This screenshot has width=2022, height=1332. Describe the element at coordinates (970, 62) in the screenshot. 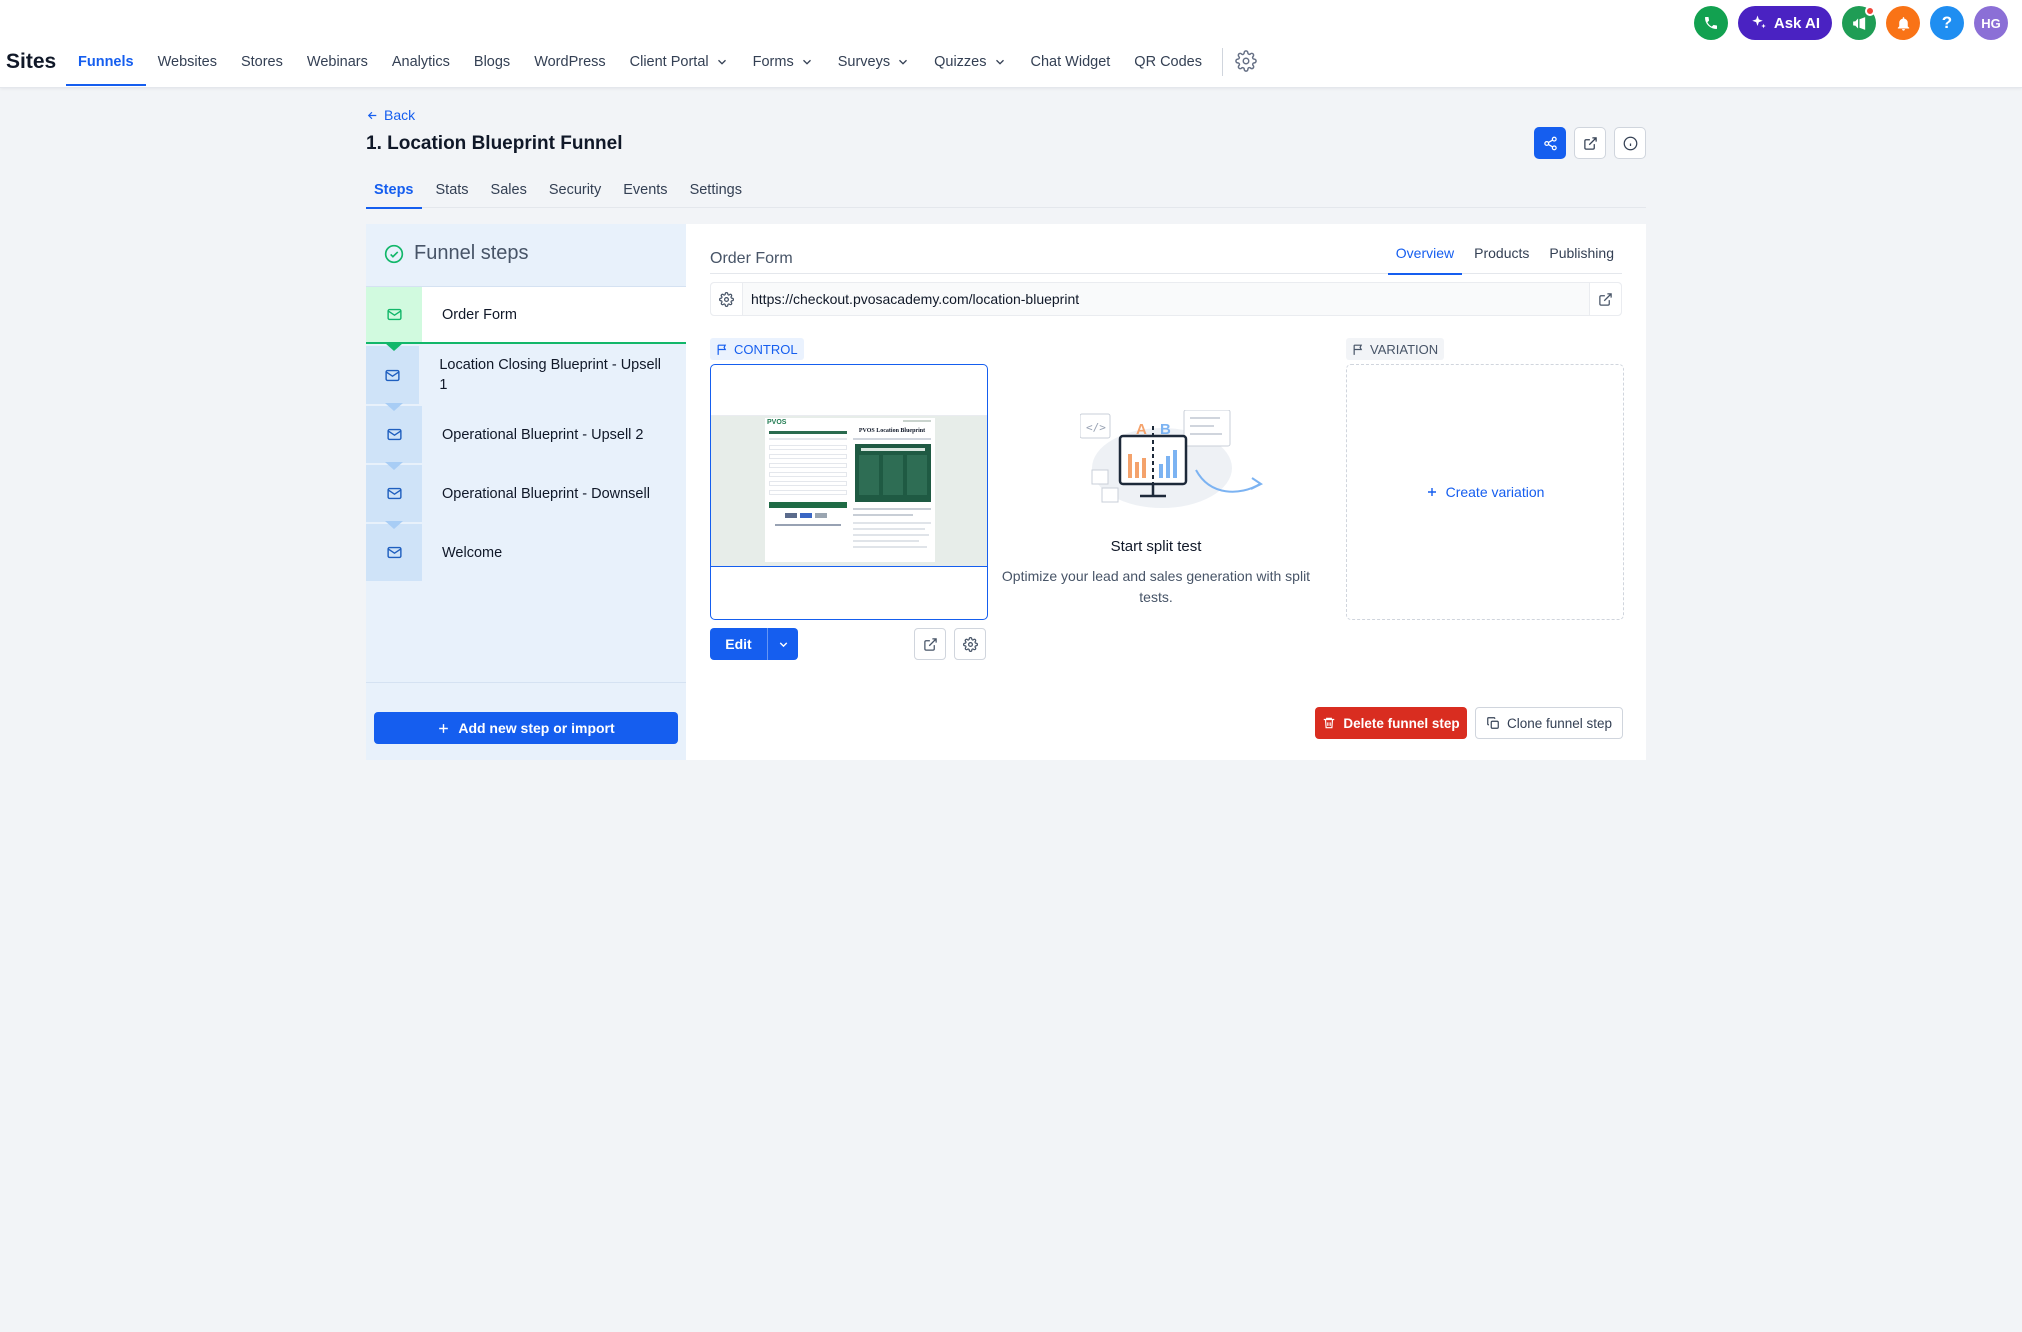

I see `nav-item-quizzes: Quizzes` at that location.